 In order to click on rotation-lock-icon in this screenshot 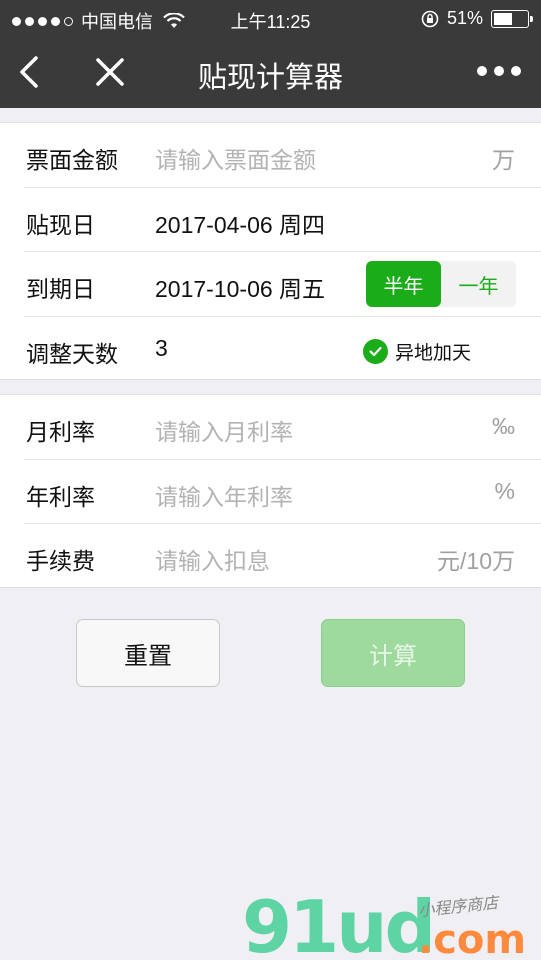, I will do `click(430, 18)`.